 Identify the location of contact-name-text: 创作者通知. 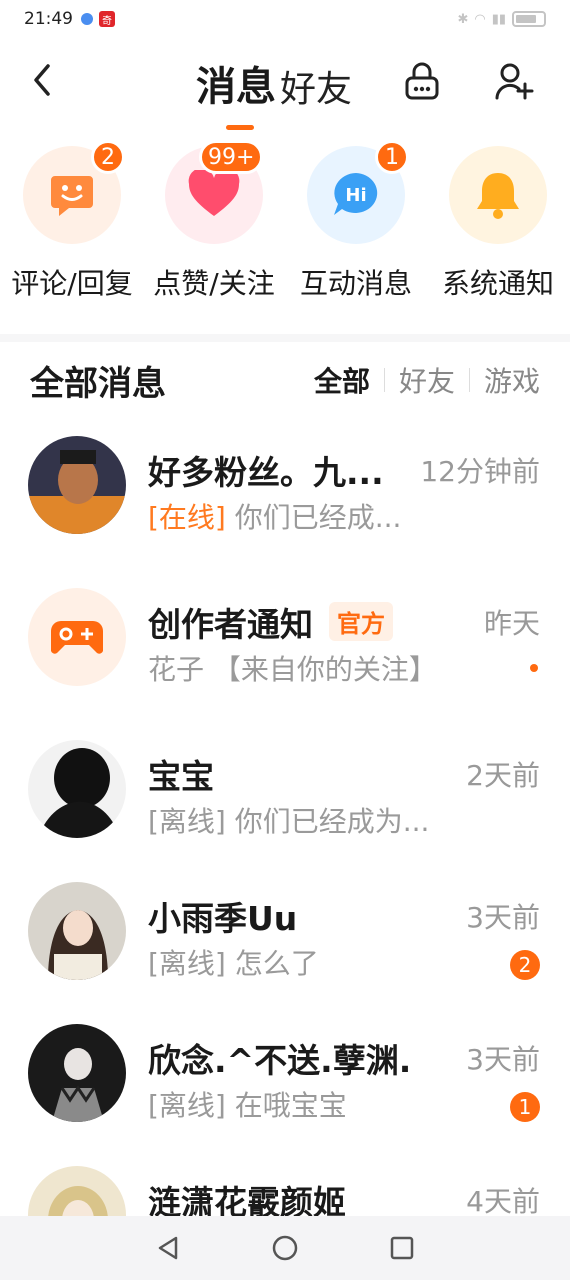
(230, 624).